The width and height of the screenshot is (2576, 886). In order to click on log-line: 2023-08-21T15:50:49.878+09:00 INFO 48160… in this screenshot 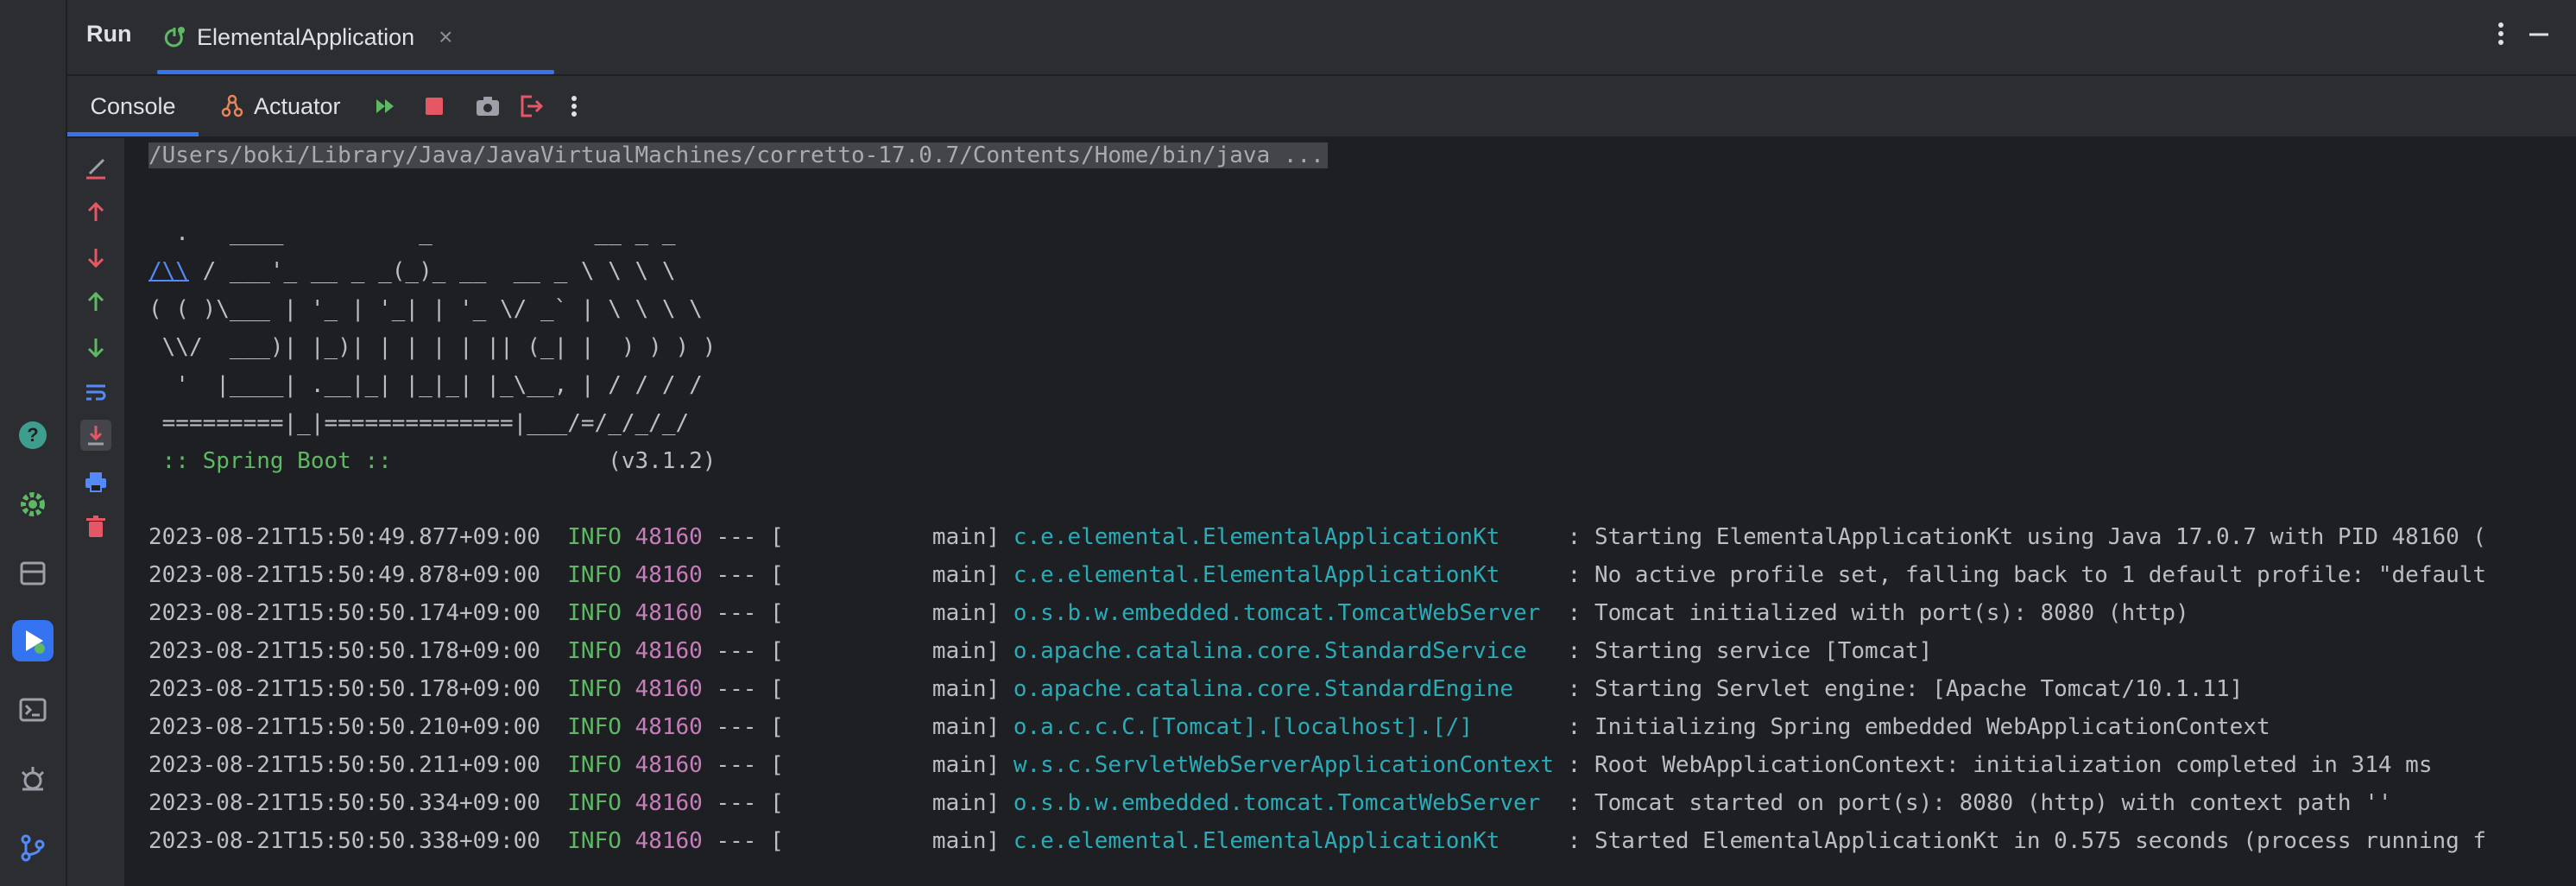, I will do `click(1317, 575)`.